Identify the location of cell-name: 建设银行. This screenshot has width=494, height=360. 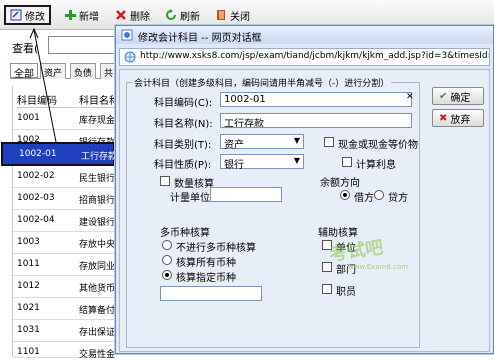
(97, 223).